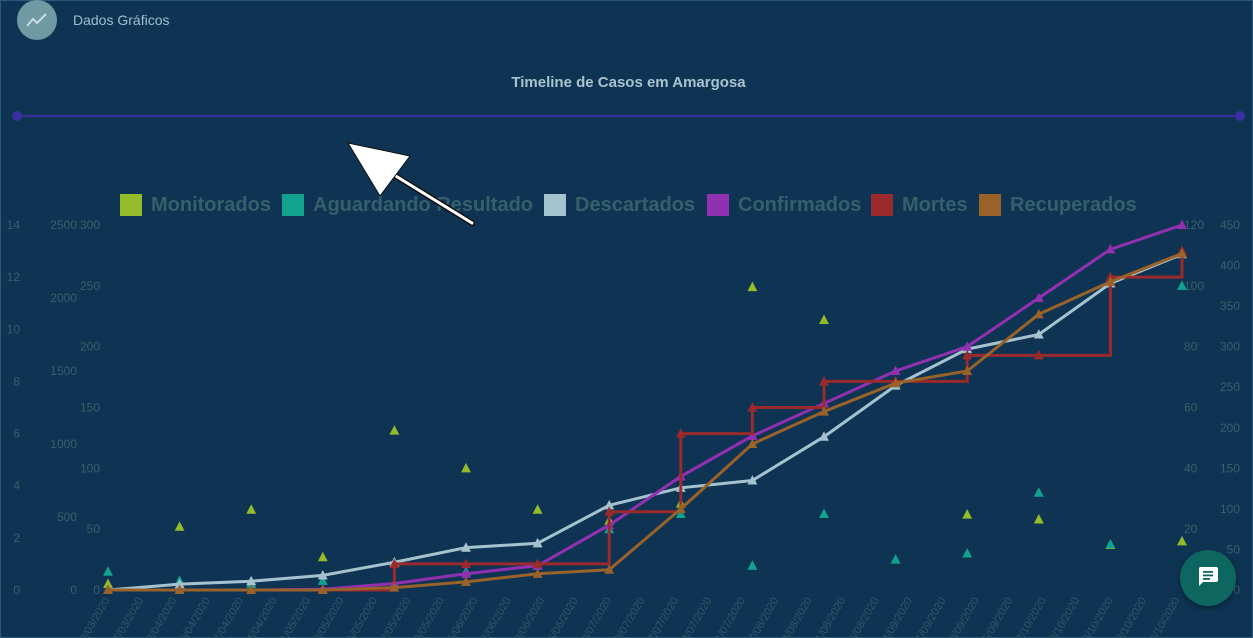  I want to click on x-tick-label: 24/04/2020, so click(261, 617).